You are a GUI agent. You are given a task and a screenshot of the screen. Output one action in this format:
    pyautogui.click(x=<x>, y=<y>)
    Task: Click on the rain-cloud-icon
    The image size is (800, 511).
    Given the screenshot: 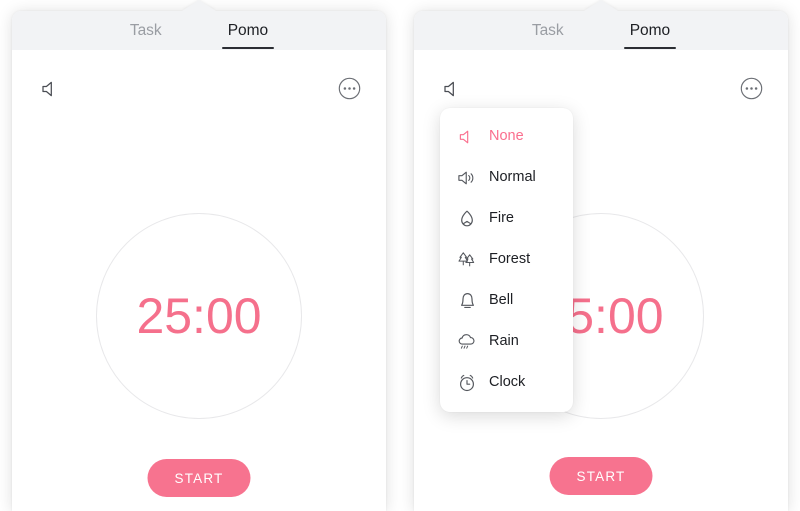 What is the action you would take?
    pyautogui.click(x=467, y=342)
    